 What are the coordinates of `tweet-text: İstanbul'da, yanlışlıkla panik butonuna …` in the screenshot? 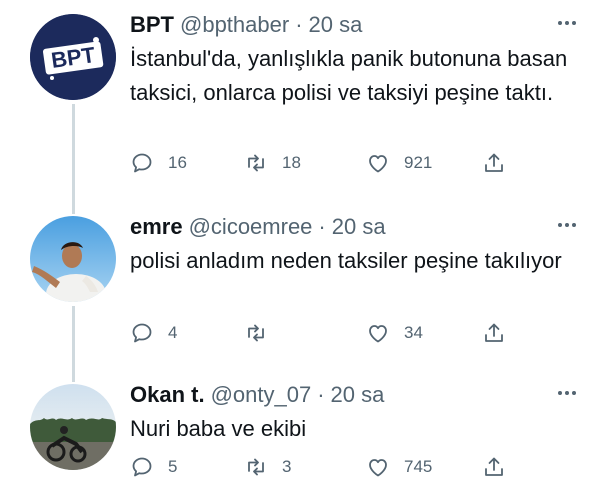 It's located at (349, 75).